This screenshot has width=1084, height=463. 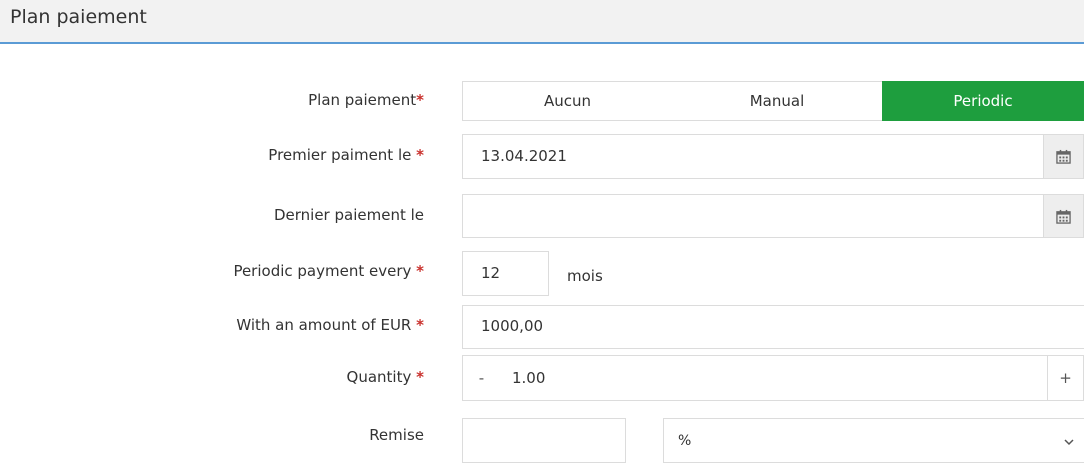 What do you see at coordinates (1065, 378) in the screenshot?
I see `quantity-increment-button: +` at bounding box center [1065, 378].